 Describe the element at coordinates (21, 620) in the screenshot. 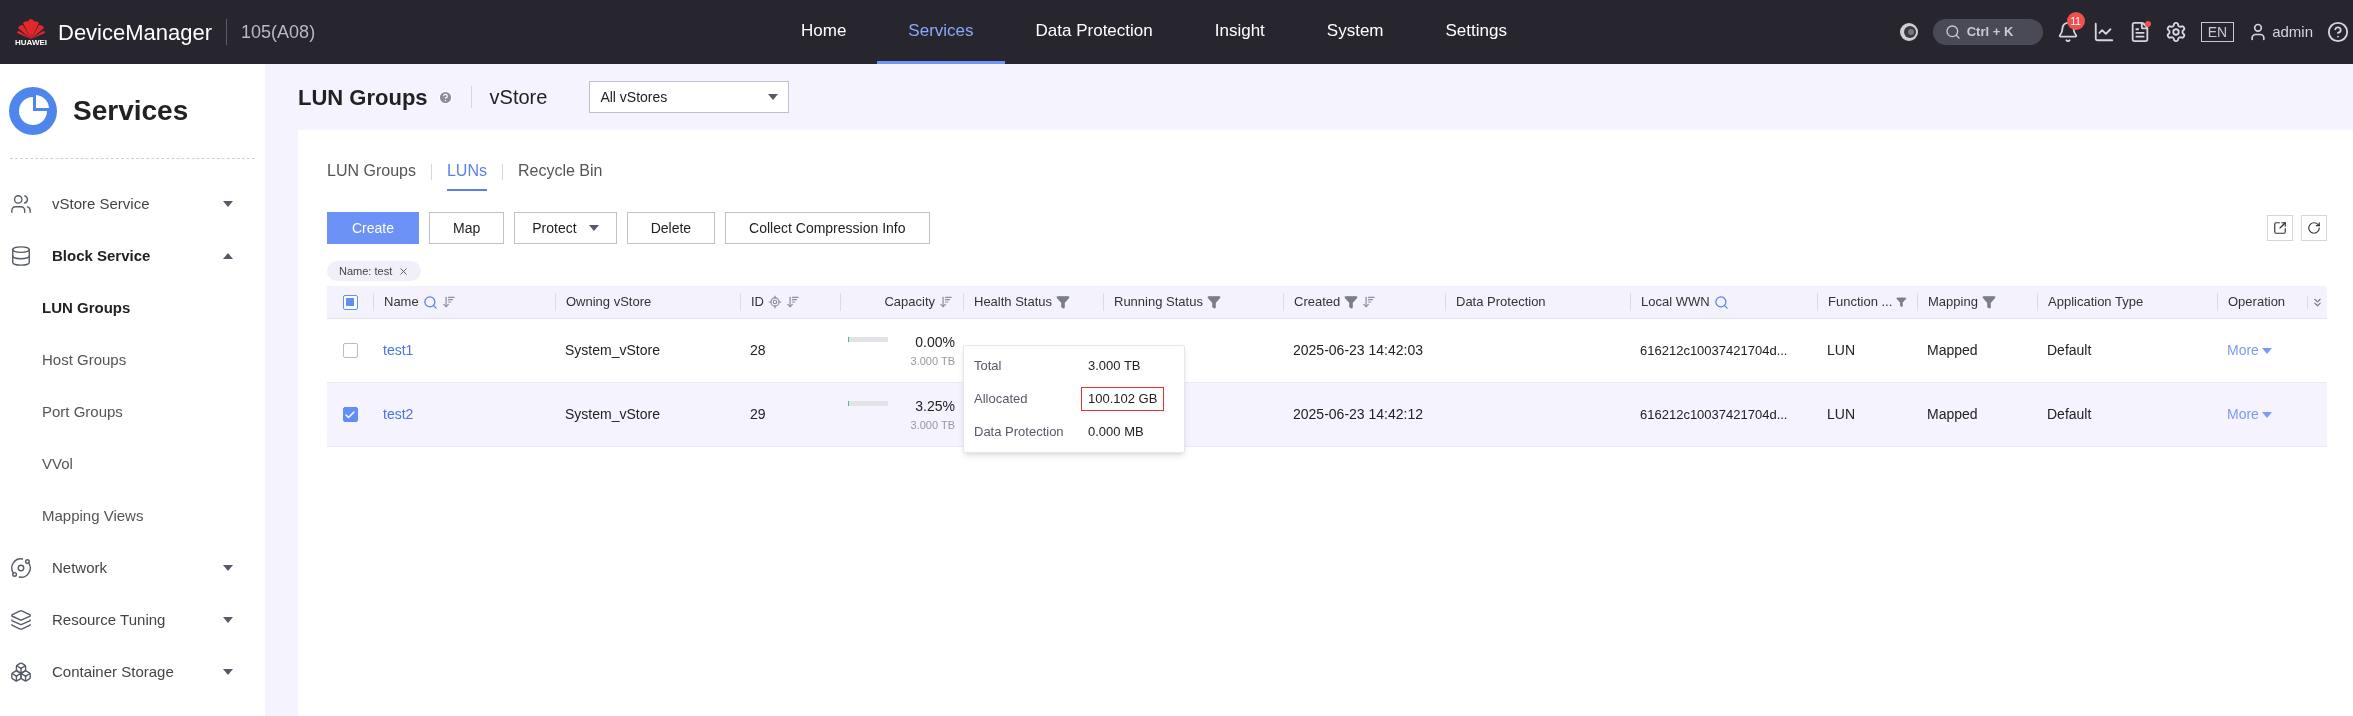

I see `layers-icon` at that location.